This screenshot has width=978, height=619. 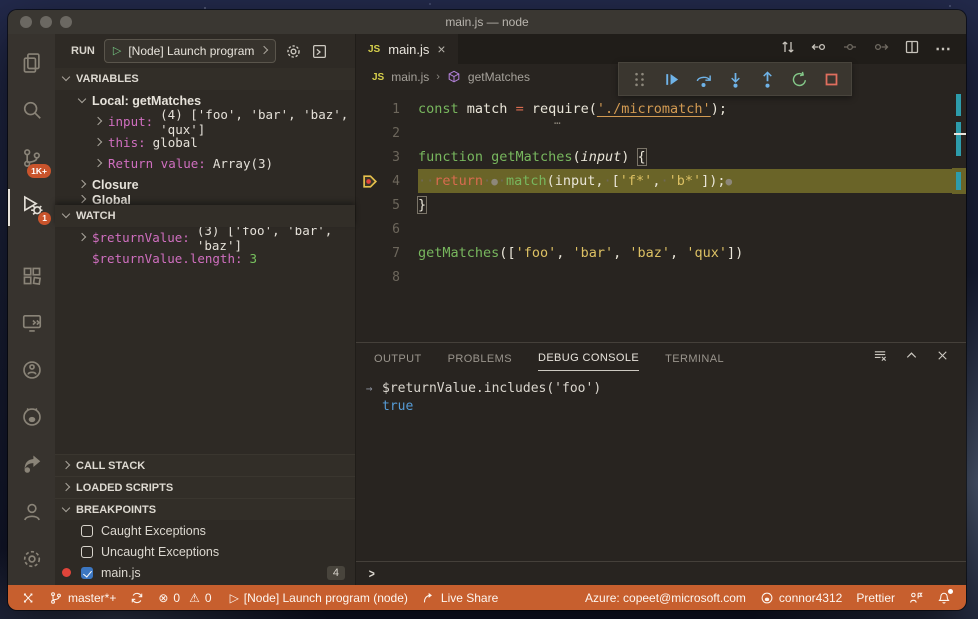 What do you see at coordinates (205, 163) in the screenshot?
I see `variable-row: Return value: Array(3)` at bounding box center [205, 163].